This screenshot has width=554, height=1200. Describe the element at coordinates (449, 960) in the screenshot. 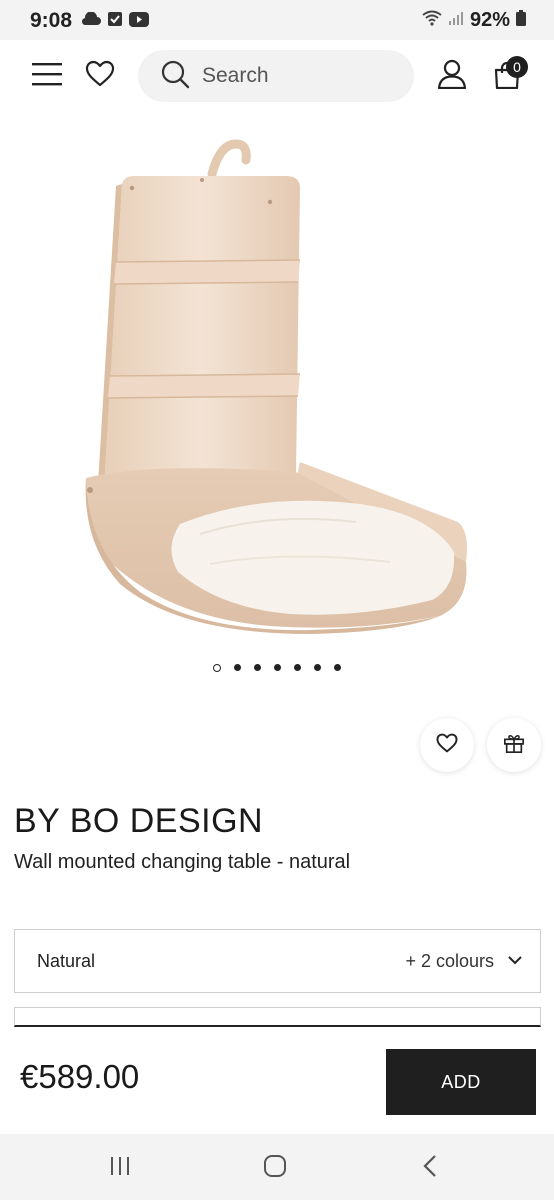

I see `more-colours: + 2 colours` at that location.